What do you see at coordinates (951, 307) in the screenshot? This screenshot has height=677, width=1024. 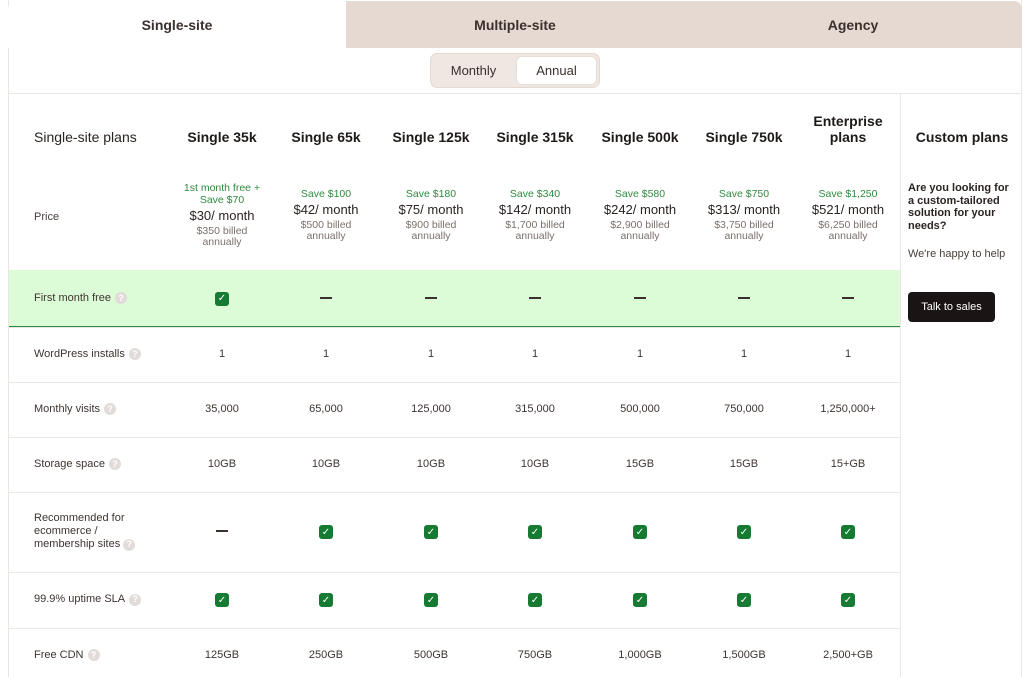 I see `talk-to-sales-button: Talk to sales` at bounding box center [951, 307].